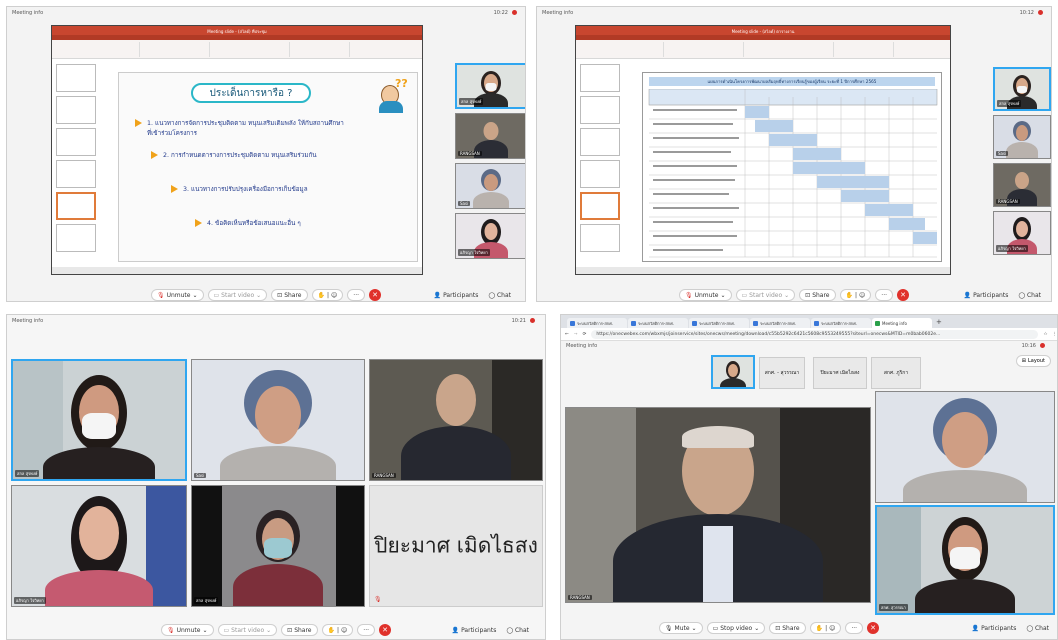  What do you see at coordinates (30, 600) in the screenshot?
I see `participant-name: อภิรญา ใจวิทยา` at bounding box center [30, 600].